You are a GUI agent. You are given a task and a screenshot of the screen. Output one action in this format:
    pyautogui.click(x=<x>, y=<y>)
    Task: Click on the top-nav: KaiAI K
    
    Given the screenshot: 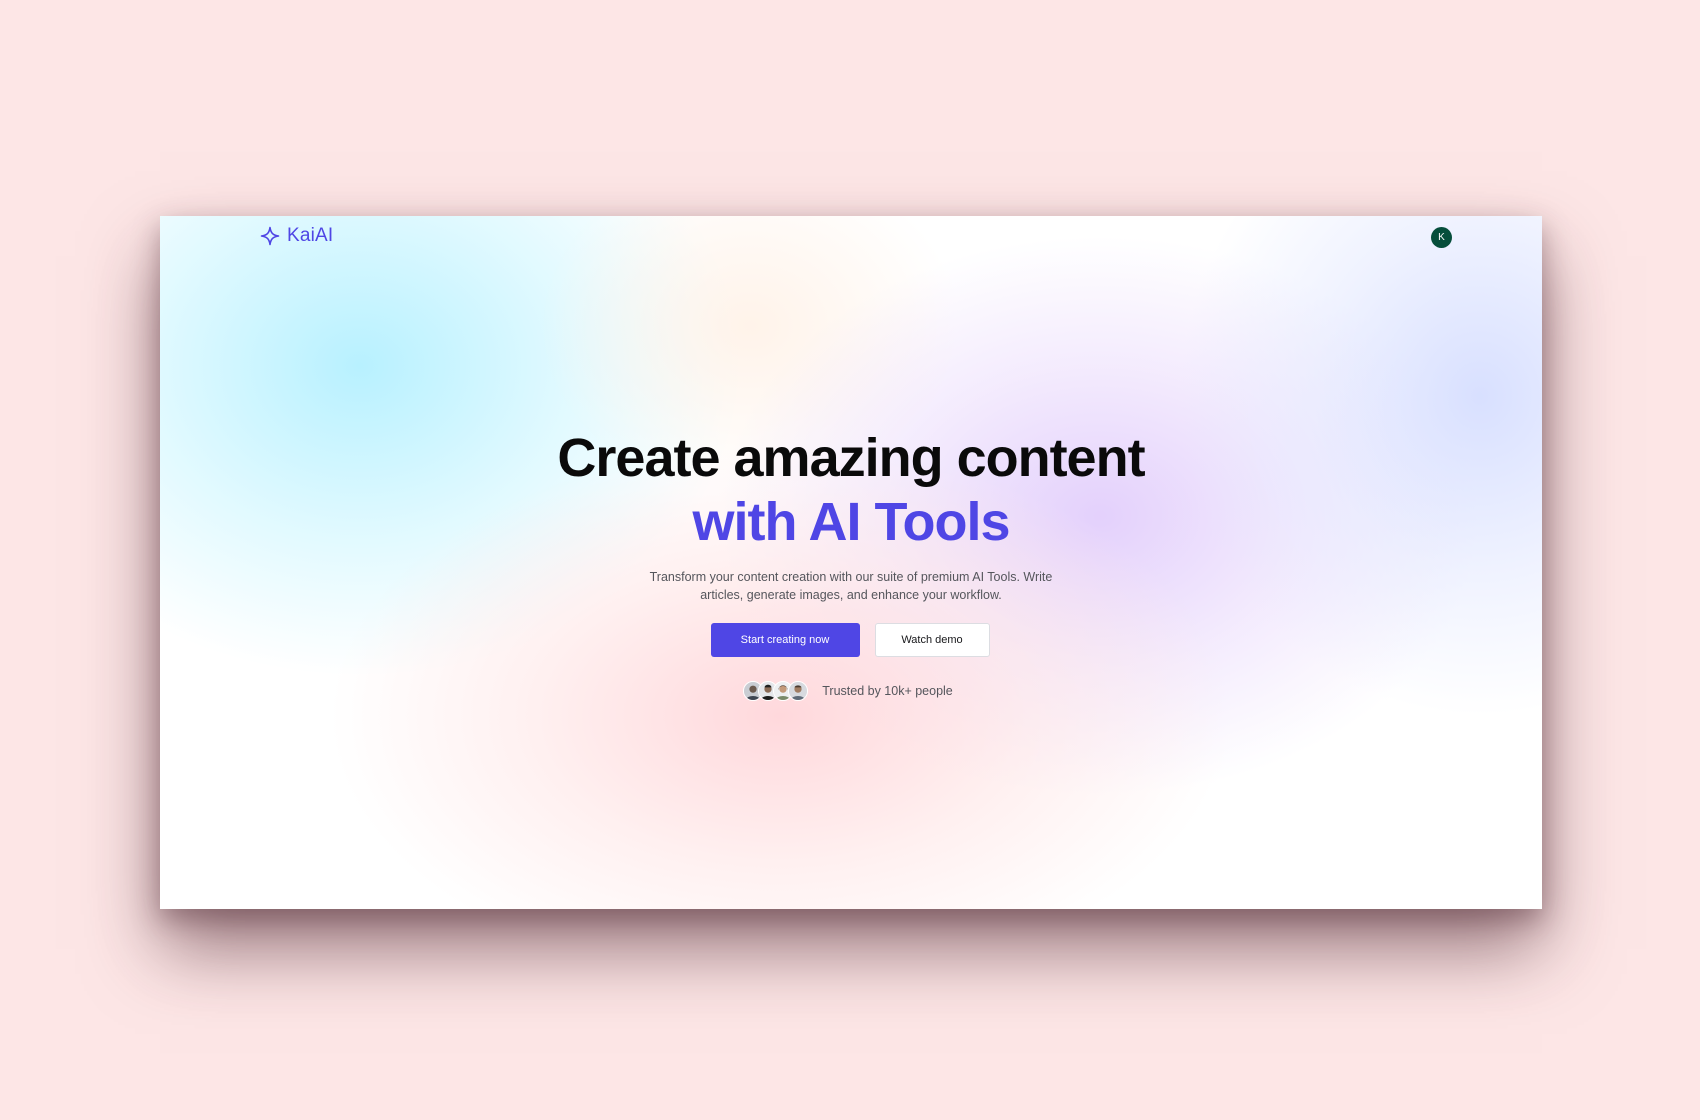 What is the action you would take?
    pyautogui.click(x=851, y=237)
    